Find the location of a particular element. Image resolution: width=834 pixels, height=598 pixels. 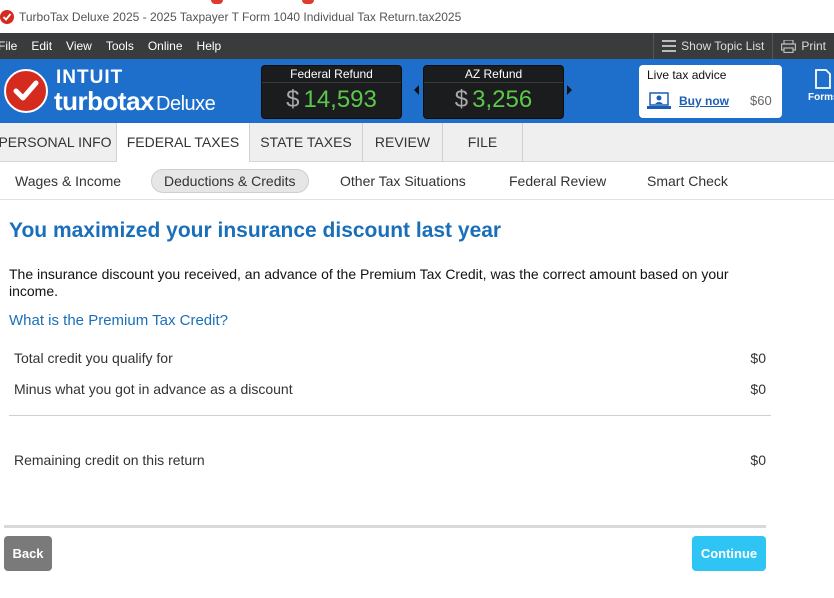

tab-state-taxes: STATE TAXES is located at coordinates (306, 142).